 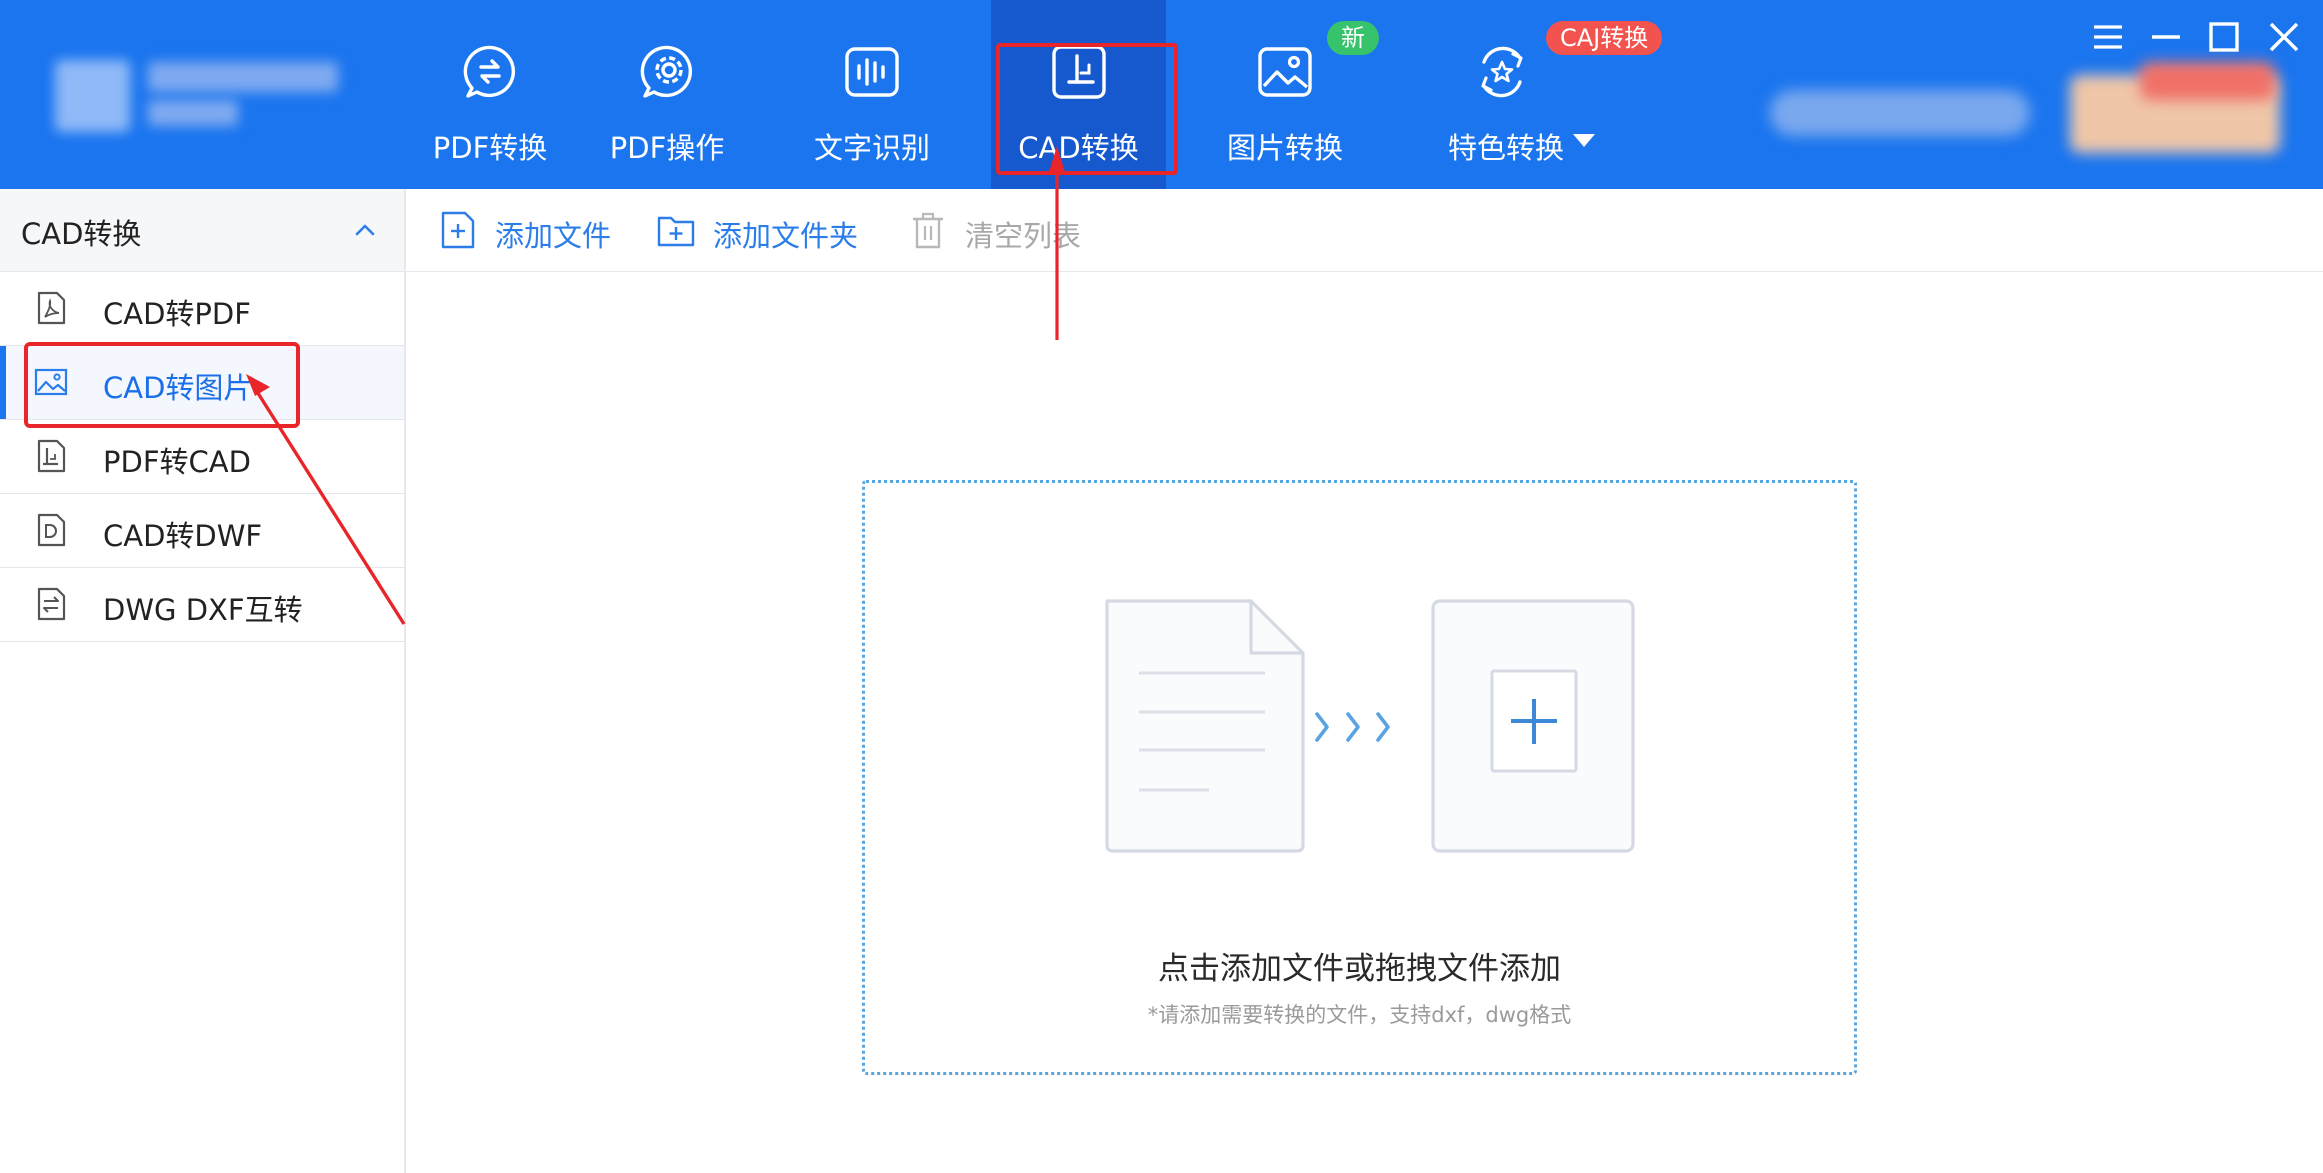 I want to click on cad-convert-icon, so click(x=1078, y=72).